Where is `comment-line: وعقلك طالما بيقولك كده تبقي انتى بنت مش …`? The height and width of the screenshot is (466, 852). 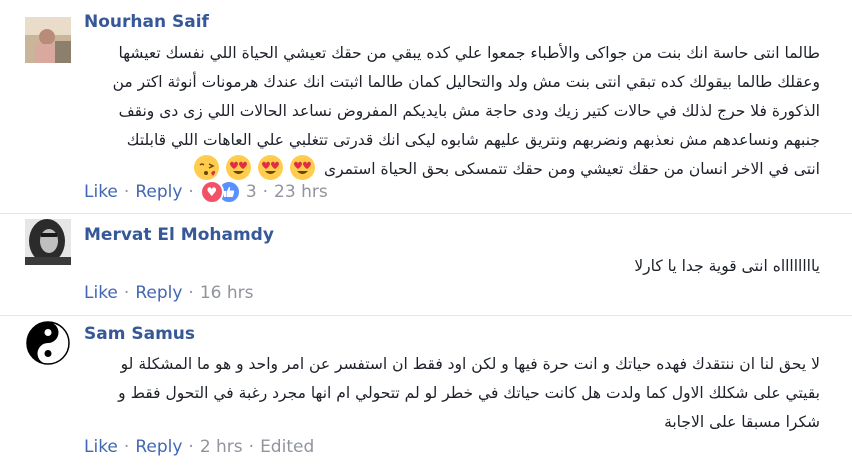 comment-line: وعقلك طالما بيقولك كده تبقي انتى بنت مش … is located at coordinates (466, 82).